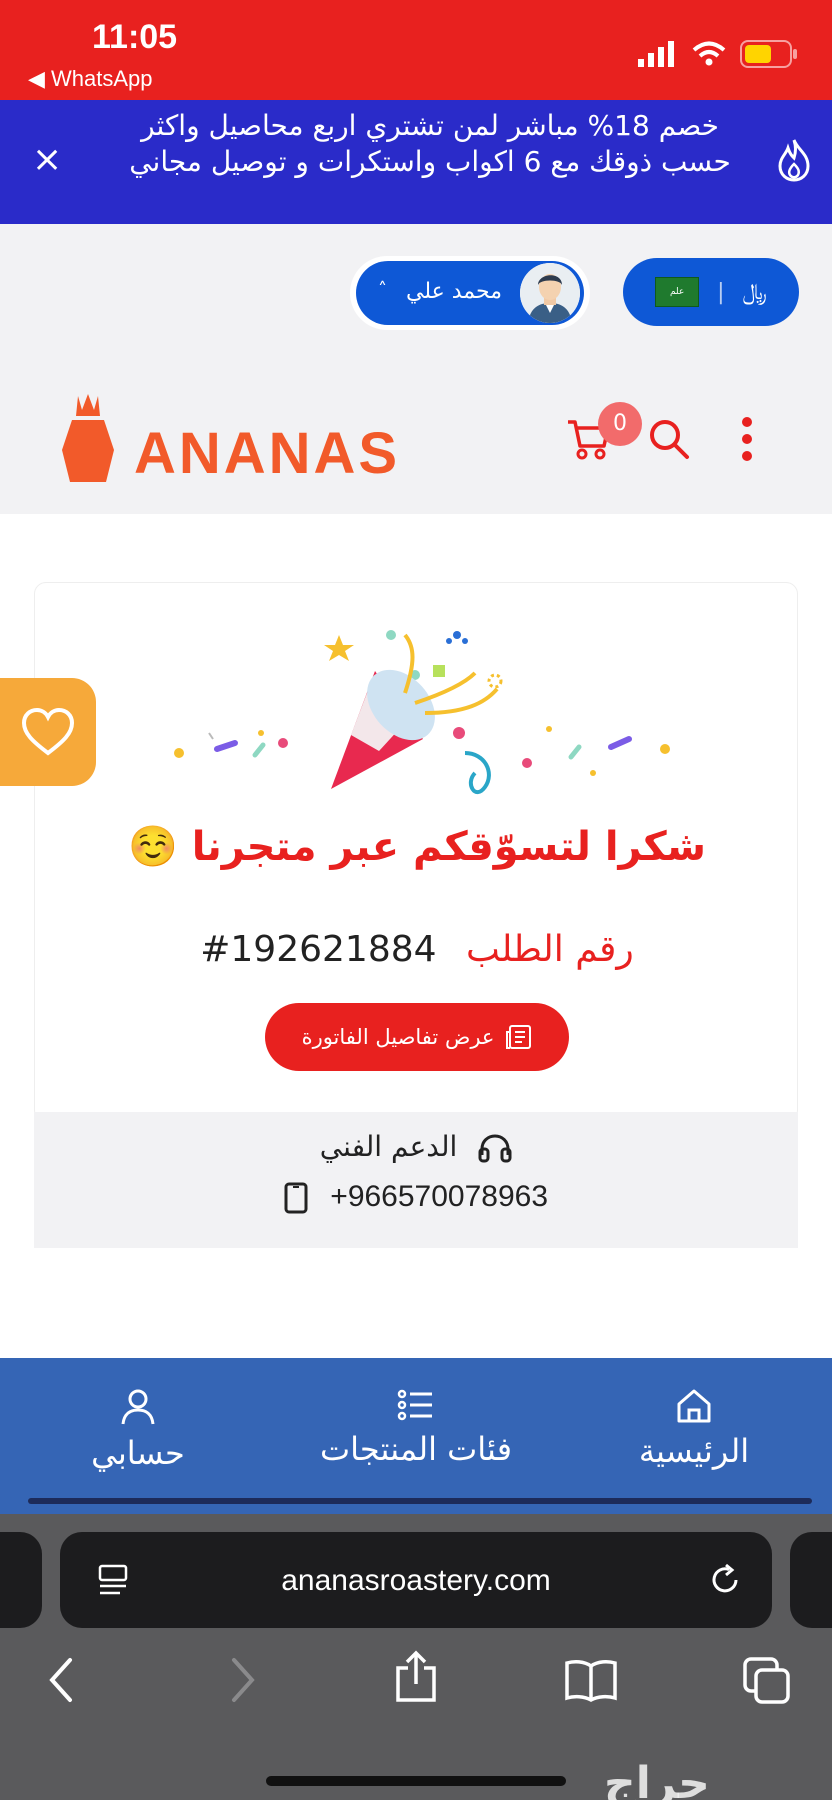 The width and height of the screenshot is (832, 1800). I want to click on support-section: الدعم الفني +966570078963, so click(416, 1180).